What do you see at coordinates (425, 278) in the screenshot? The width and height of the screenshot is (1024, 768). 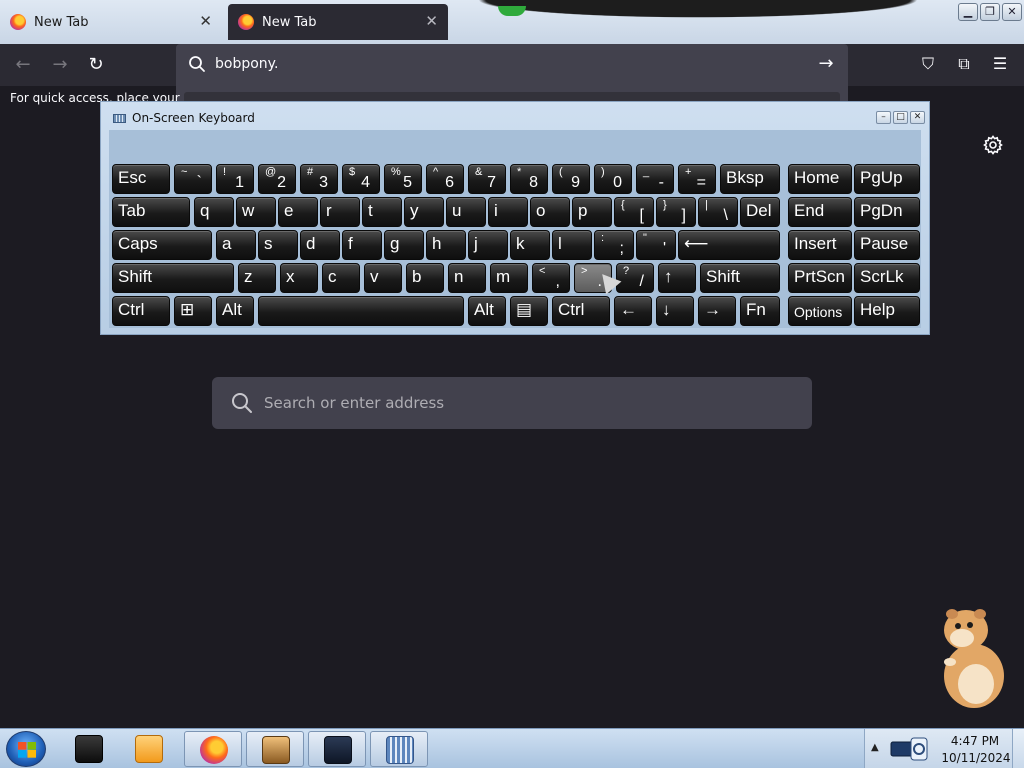 I see `key-b: b` at bounding box center [425, 278].